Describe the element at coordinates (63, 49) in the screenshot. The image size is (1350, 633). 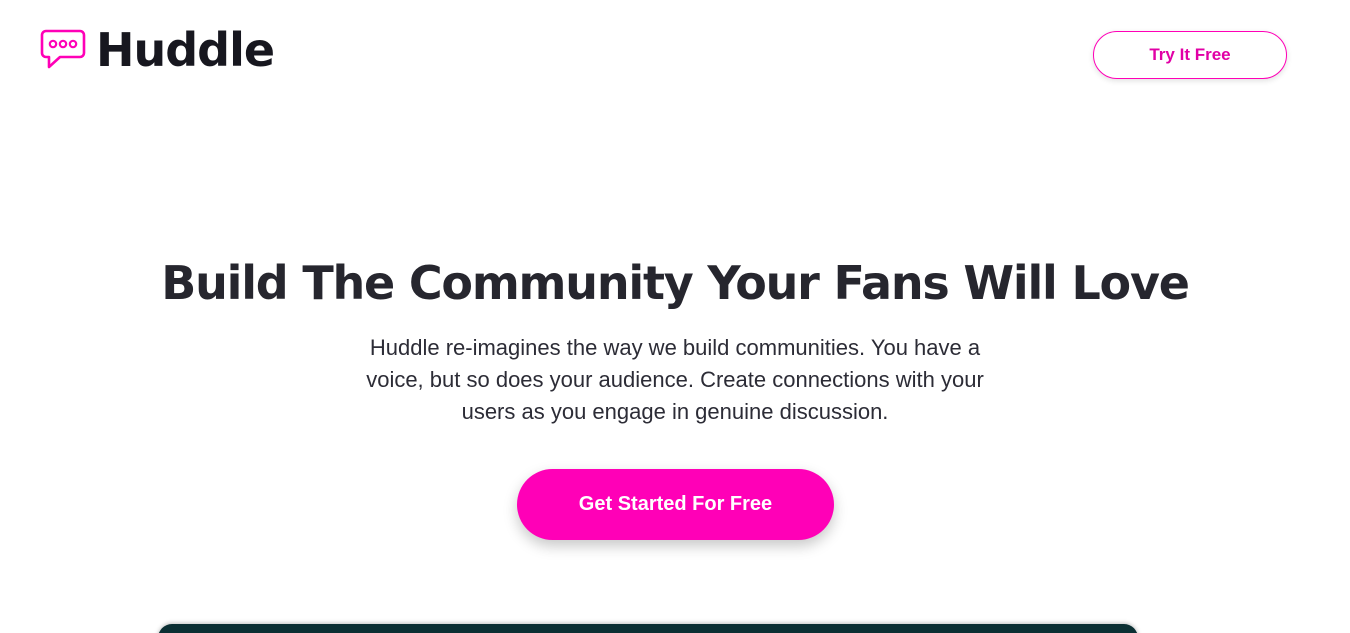
I see `chat-bubble-icon` at that location.